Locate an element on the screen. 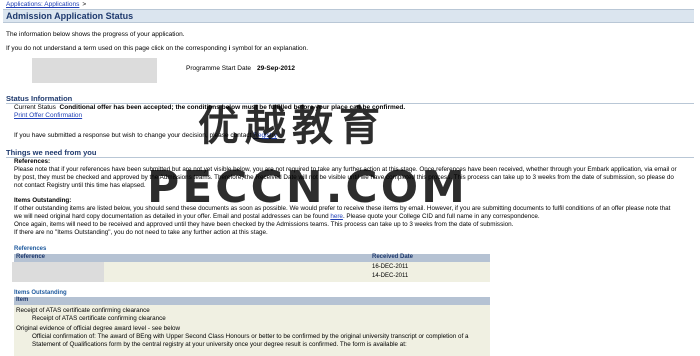 This screenshot has width=700, height=356. addresses-here-link: here is located at coordinates (336, 216).